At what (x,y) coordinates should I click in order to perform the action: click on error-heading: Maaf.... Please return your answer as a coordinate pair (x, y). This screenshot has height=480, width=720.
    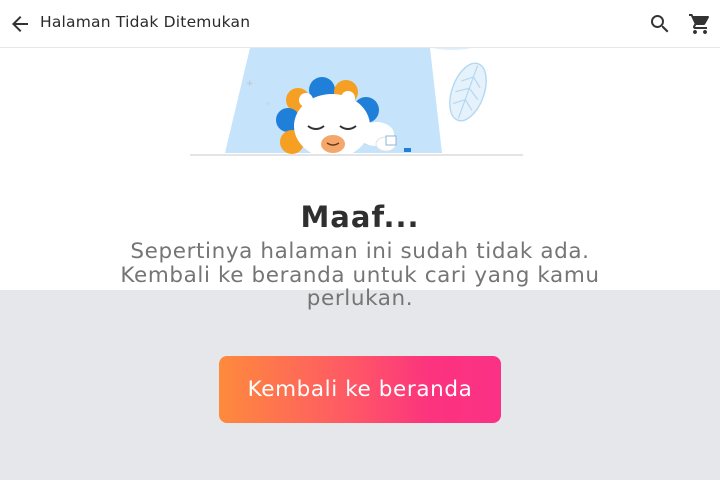
    Looking at the image, I should click on (360, 217).